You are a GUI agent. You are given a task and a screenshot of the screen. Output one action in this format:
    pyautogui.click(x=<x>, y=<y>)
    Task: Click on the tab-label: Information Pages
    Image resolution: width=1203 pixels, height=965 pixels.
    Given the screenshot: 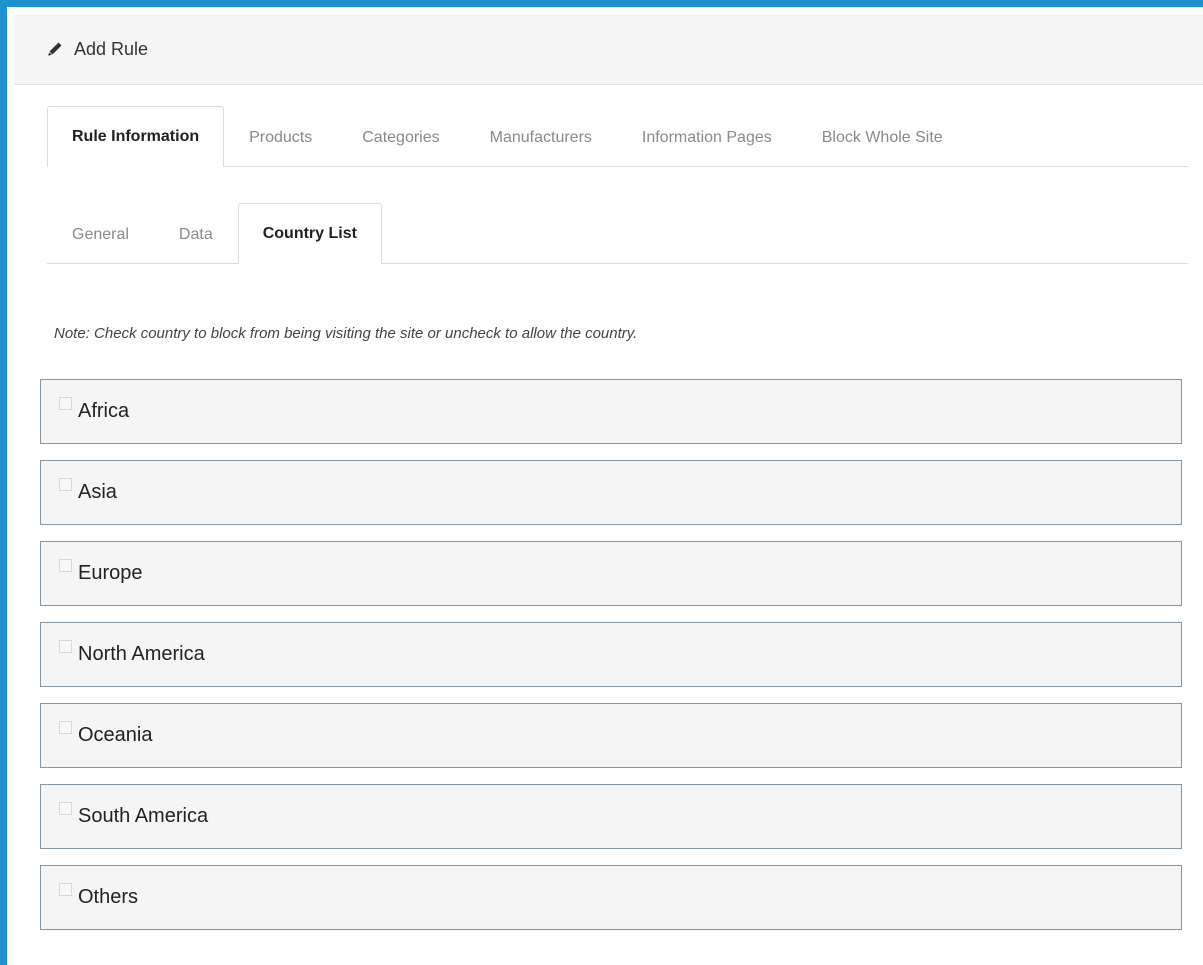 What is the action you would take?
    pyautogui.click(x=706, y=137)
    